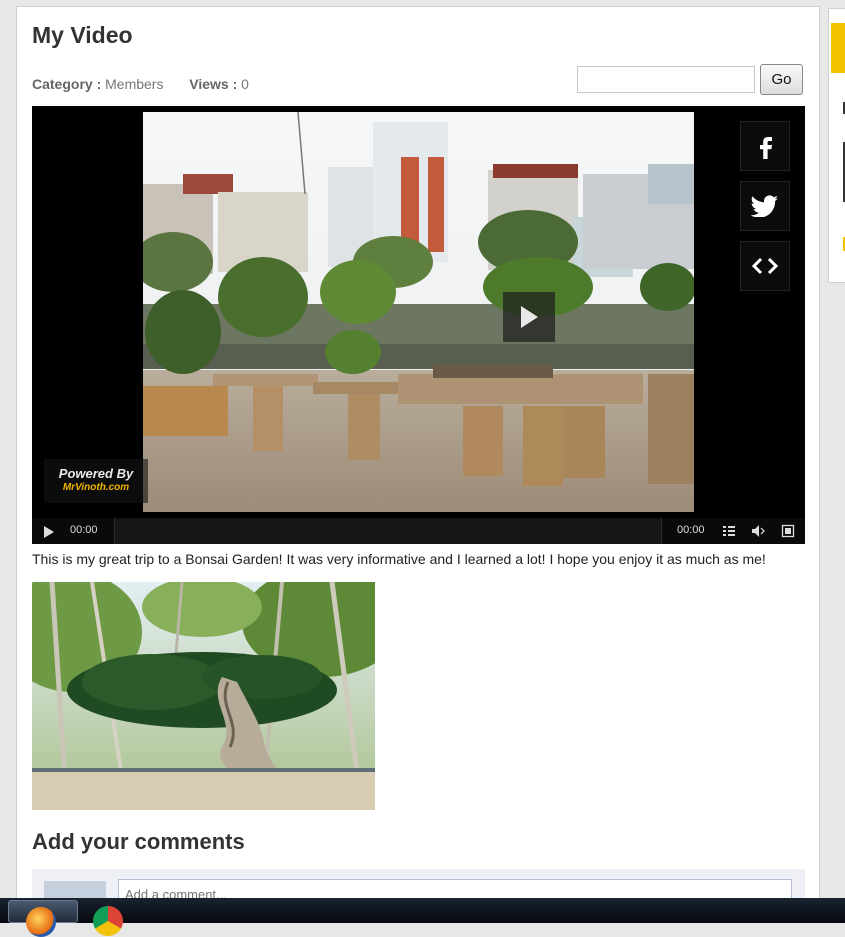  Describe the element at coordinates (788, 531) in the screenshot. I see `fullscreen-icon` at that location.